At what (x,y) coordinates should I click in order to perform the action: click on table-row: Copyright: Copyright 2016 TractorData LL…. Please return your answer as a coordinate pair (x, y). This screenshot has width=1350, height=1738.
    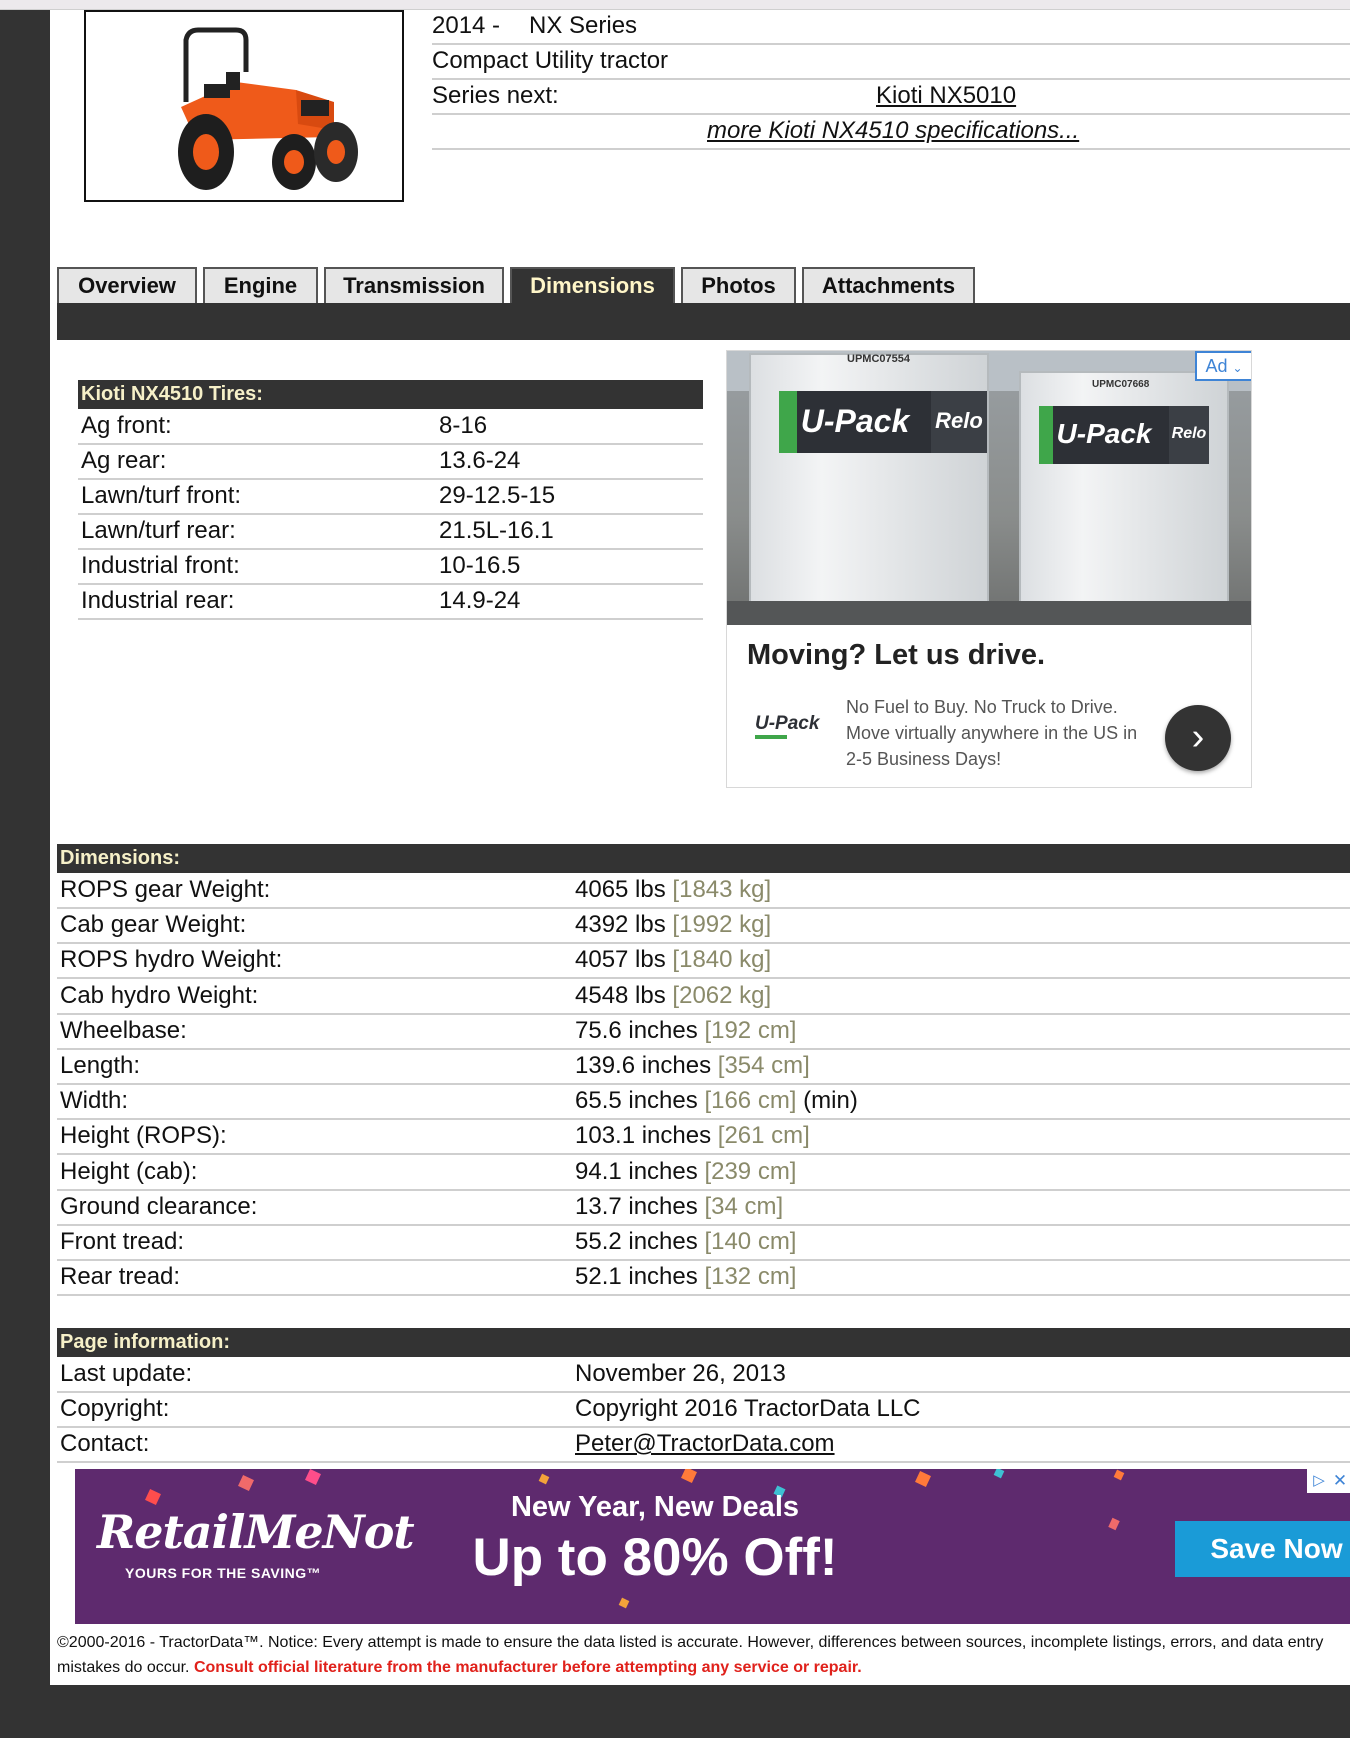
    Looking at the image, I should click on (703, 1410).